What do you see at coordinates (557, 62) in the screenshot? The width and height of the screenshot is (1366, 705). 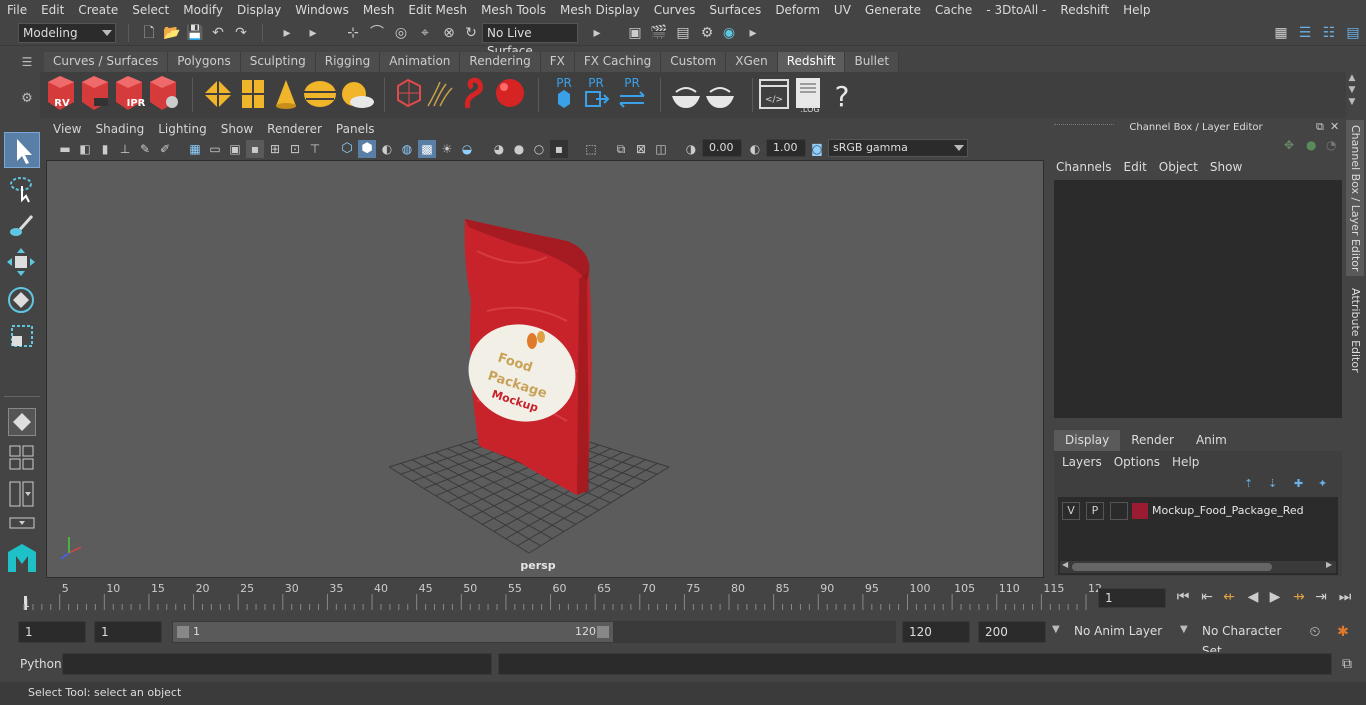 I see `shelf-tab-fx: FX` at bounding box center [557, 62].